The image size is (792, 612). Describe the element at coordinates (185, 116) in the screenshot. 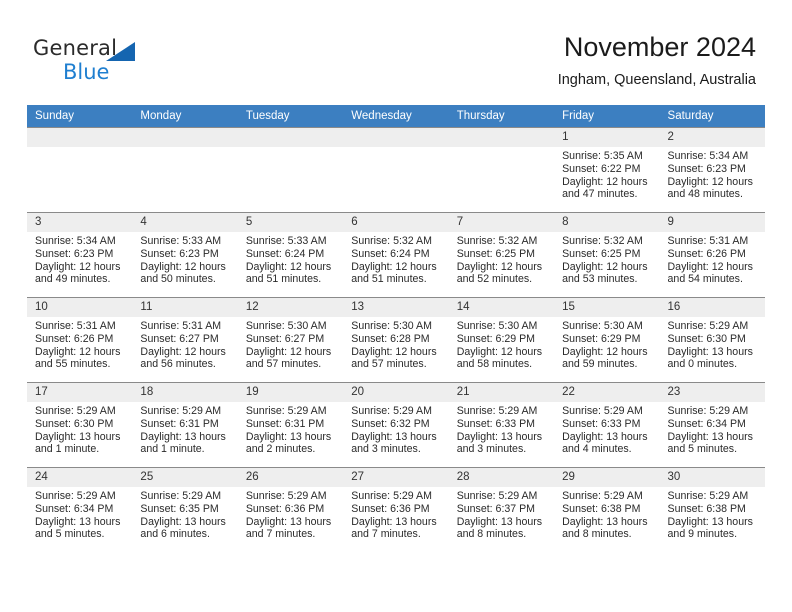

I see `weekday-header-monday: Monday` at that location.